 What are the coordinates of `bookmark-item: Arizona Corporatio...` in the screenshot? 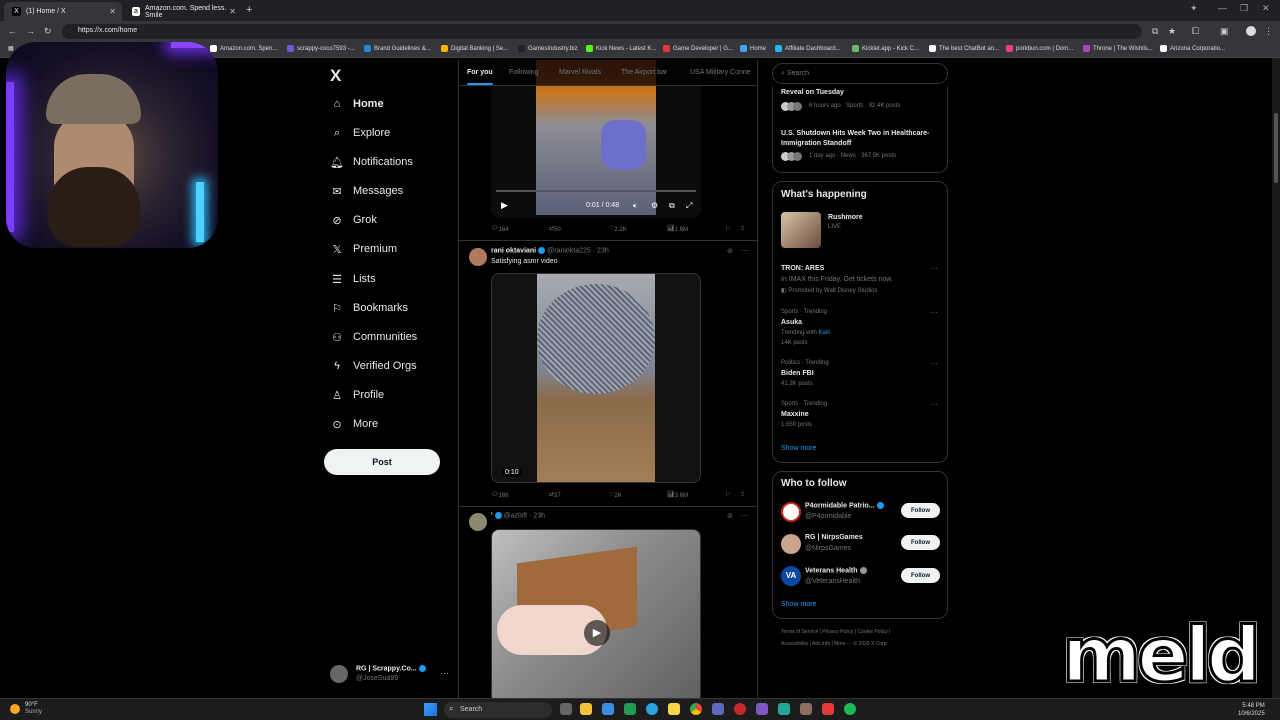 It's located at (1192, 48).